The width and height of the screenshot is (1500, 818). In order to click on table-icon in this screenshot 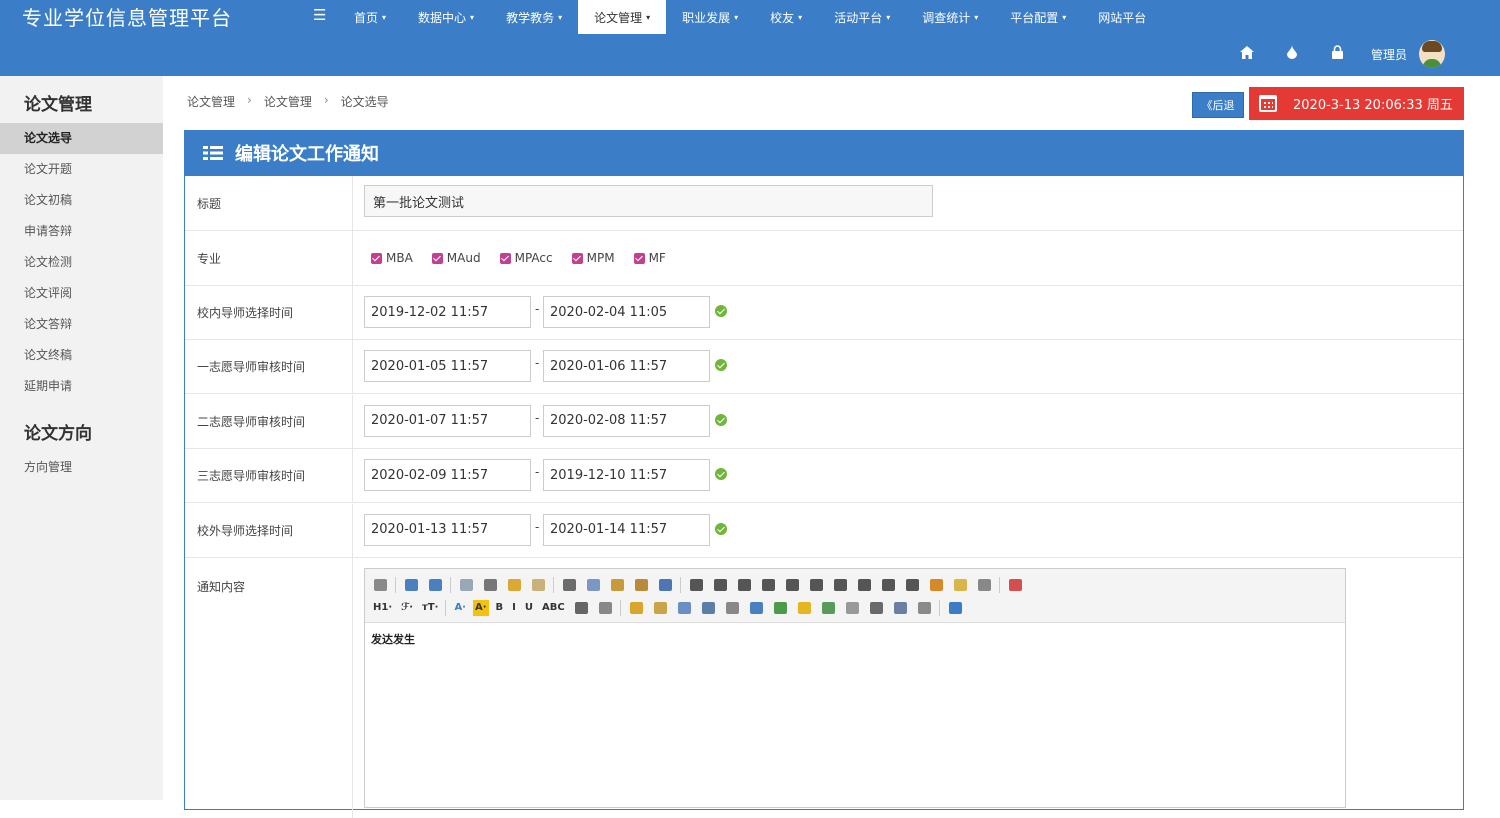, I will do `click(756, 608)`.